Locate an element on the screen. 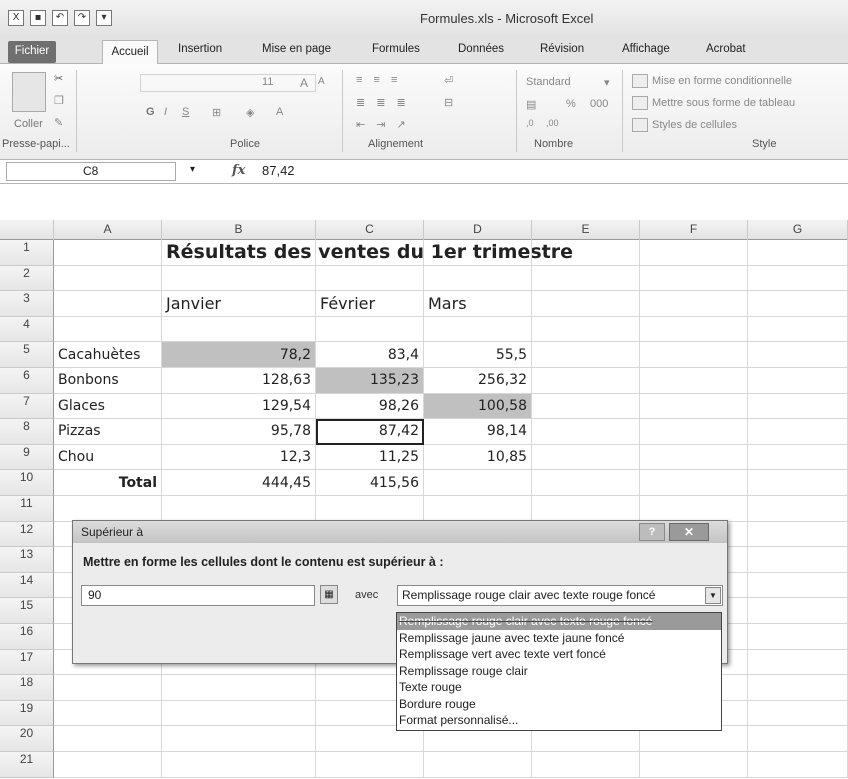 This screenshot has height=779, width=848. format-painter-icon: ✎ is located at coordinates (58, 122).